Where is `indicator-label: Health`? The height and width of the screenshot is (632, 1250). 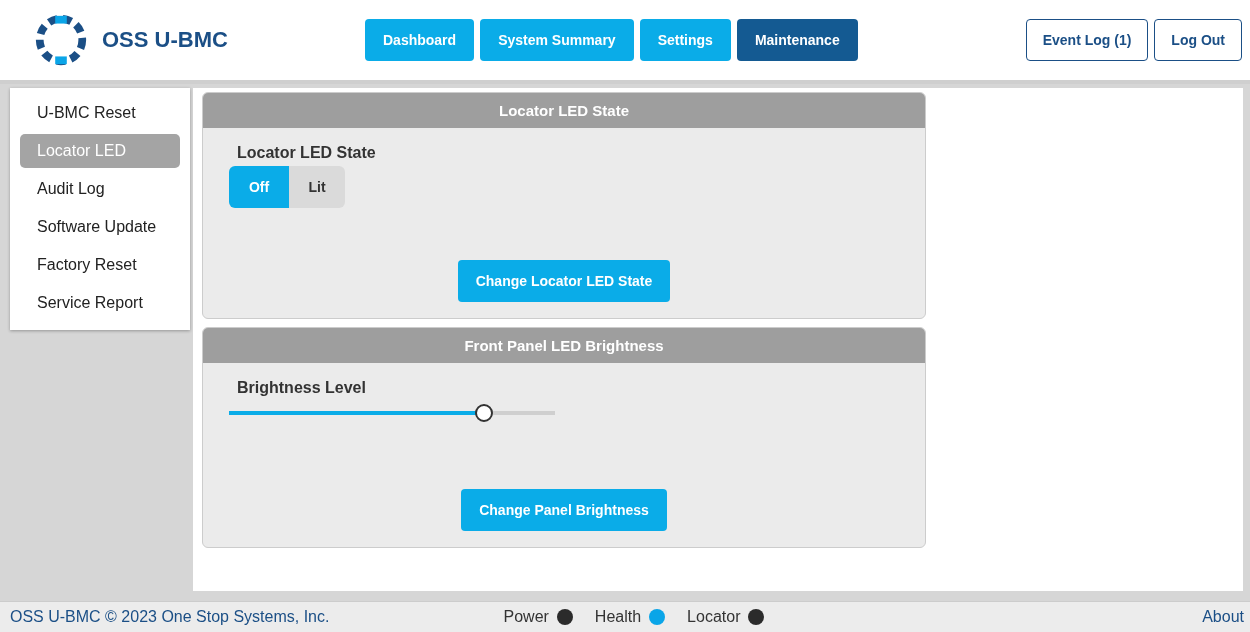 indicator-label: Health is located at coordinates (618, 617).